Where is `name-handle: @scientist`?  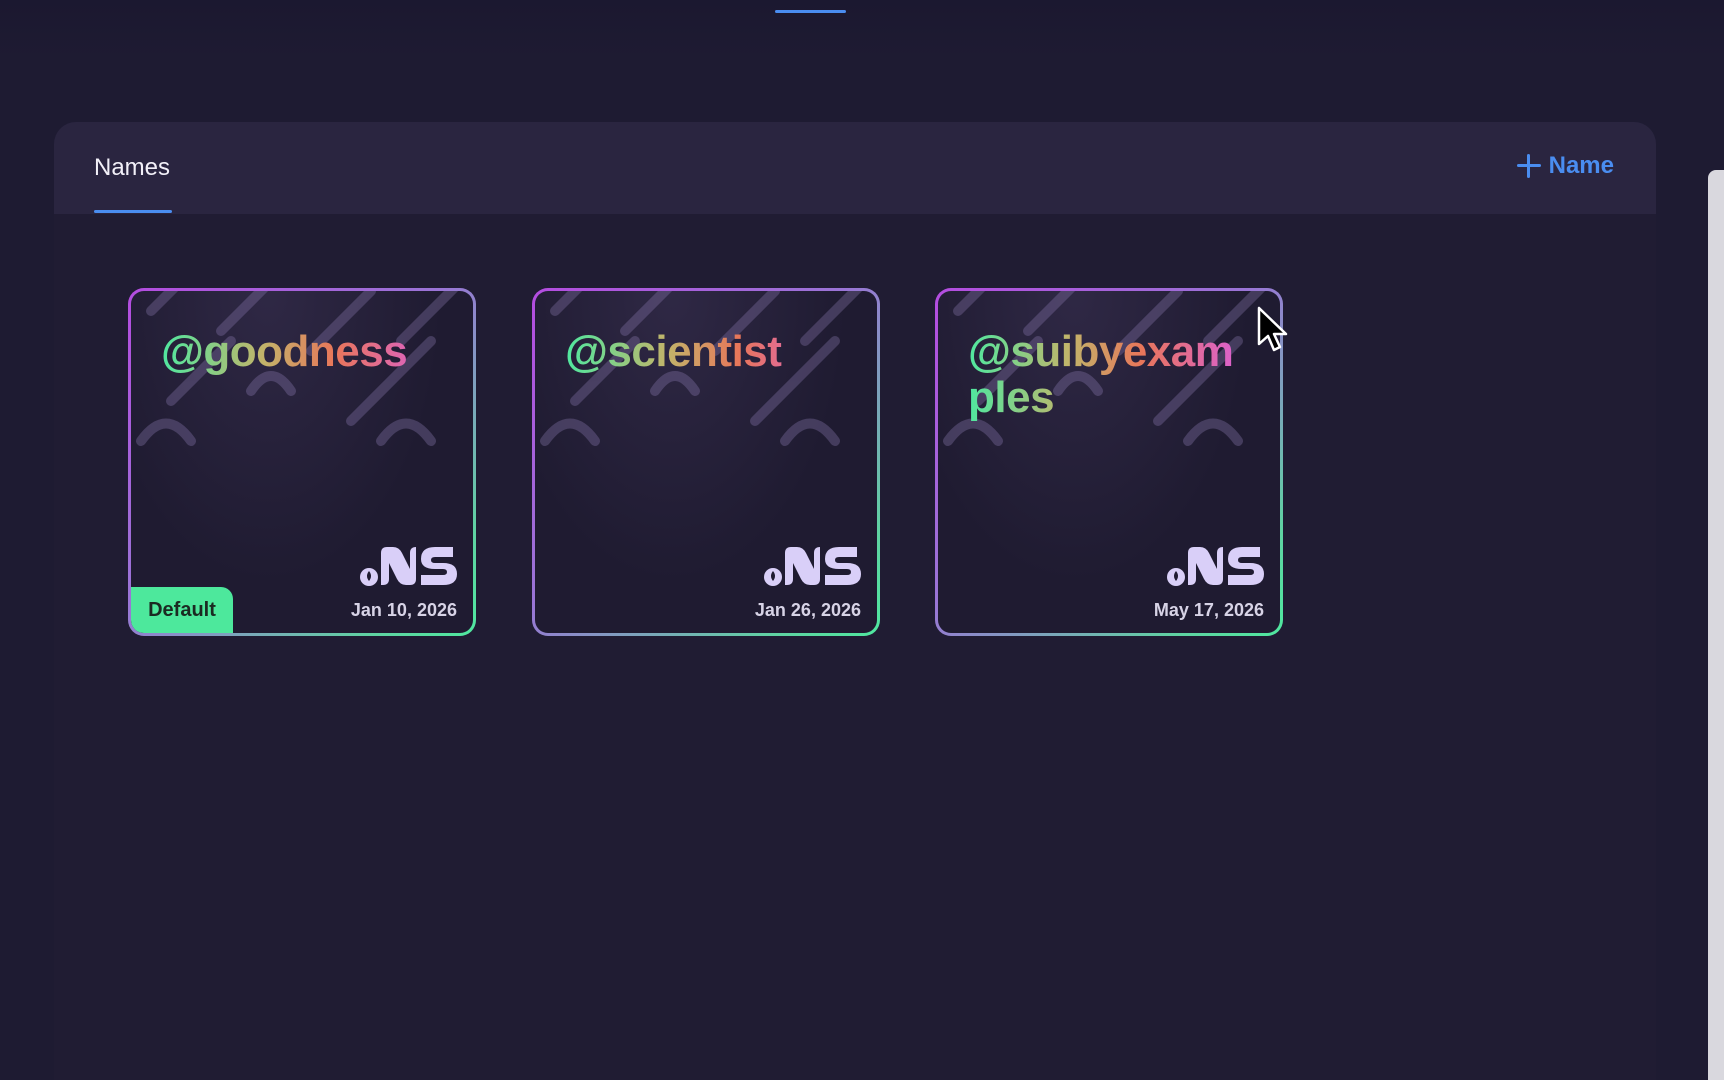 name-handle: @scientist is located at coordinates (710, 352).